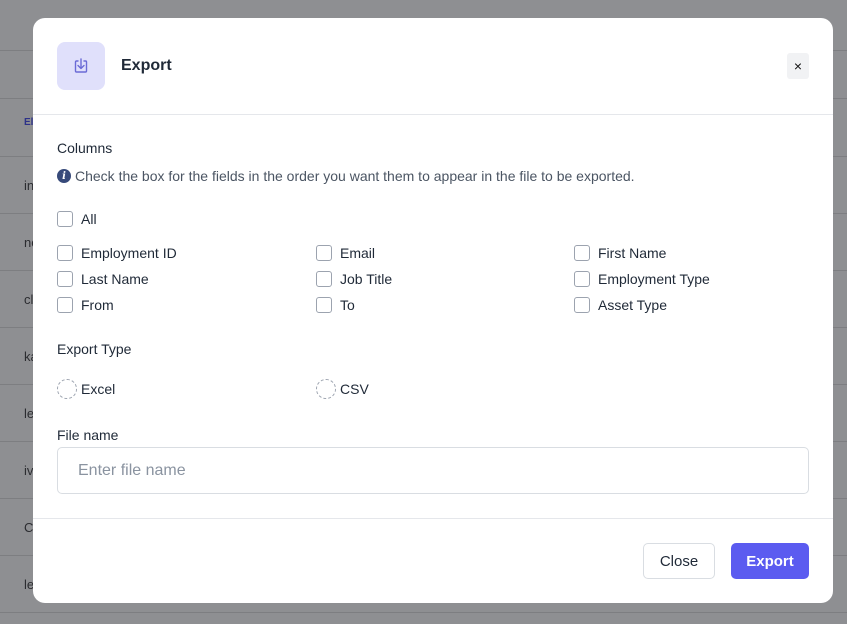 This screenshot has height=624, width=847. Describe the element at coordinates (88, 435) in the screenshot. I see `file-name-label: File name` at that location.